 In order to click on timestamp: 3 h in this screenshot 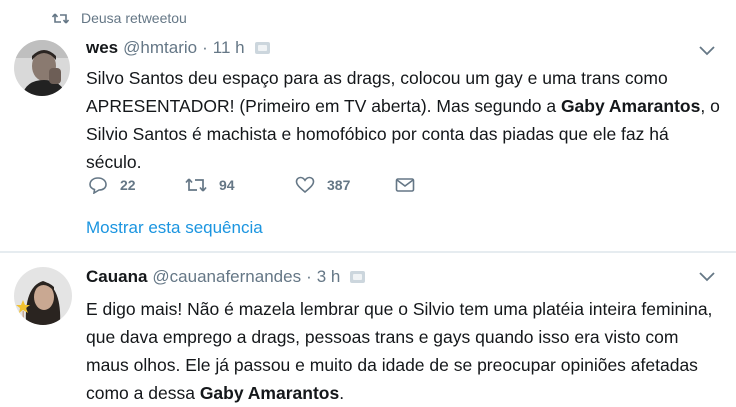, I will do `click(329, 277)`.